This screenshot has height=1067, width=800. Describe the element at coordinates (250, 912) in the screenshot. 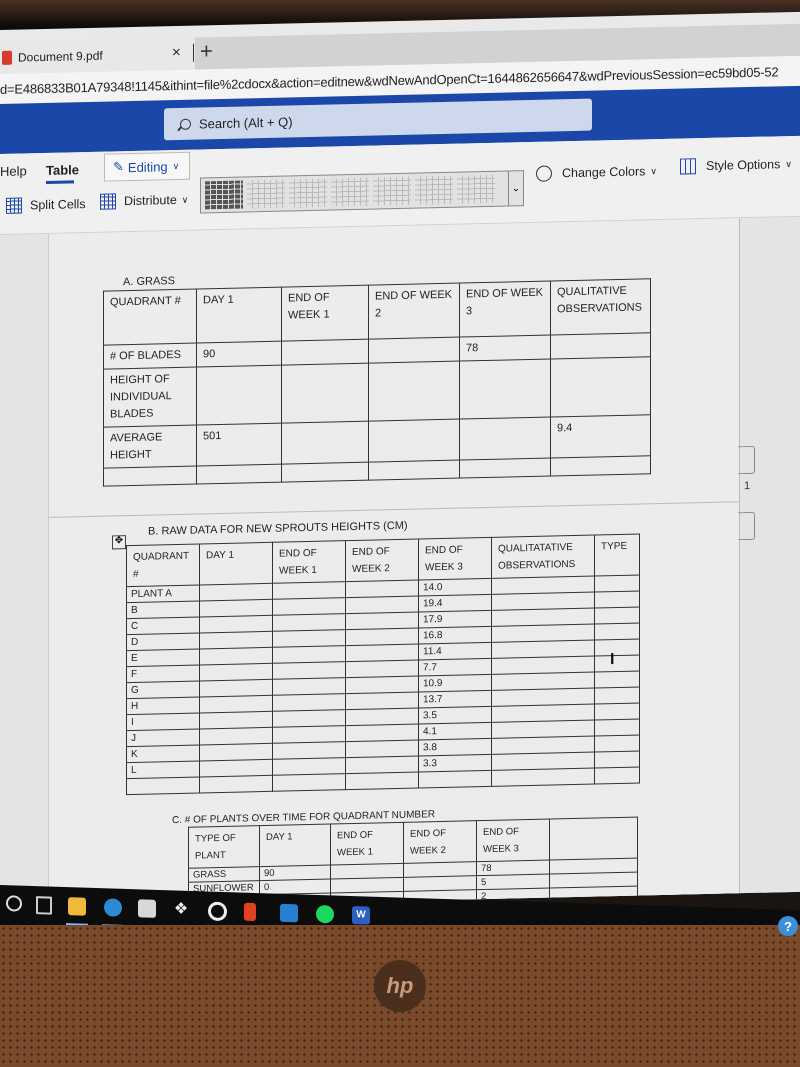

I see `office-icon` at that location.